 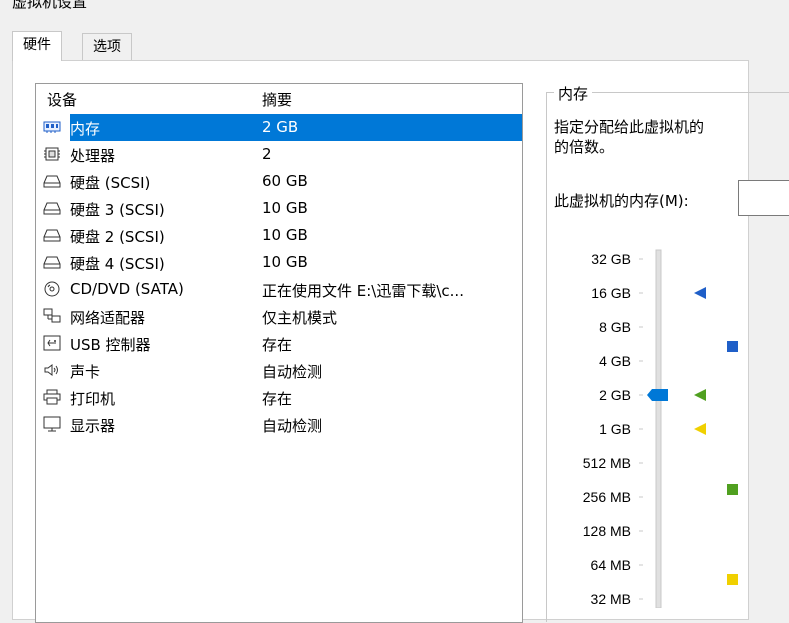 I want to click on device-row-hard-disk-scsi: 硬盘 (SCSI) 60 GB, so click(x=279, y=181).